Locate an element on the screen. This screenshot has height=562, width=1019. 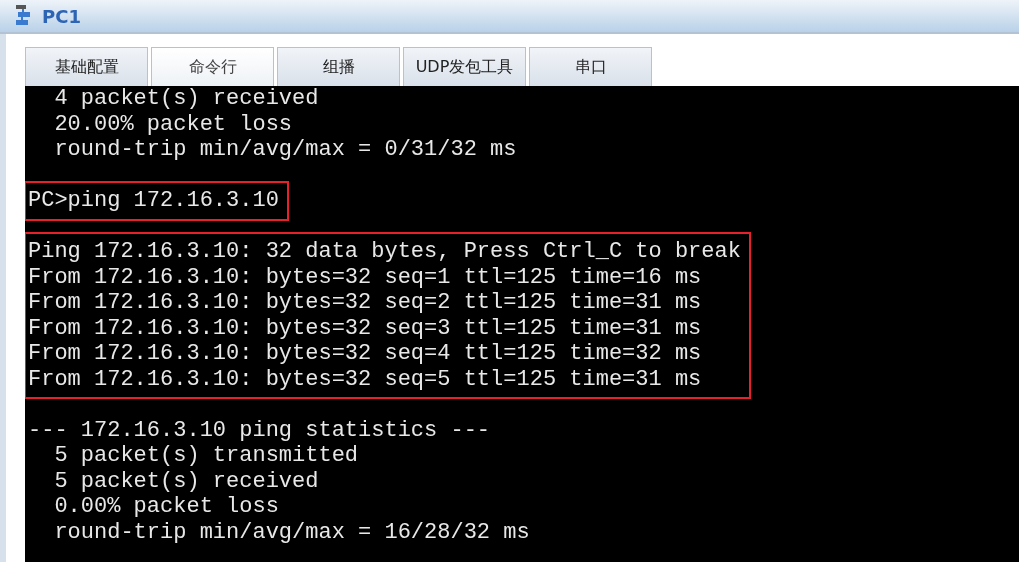
terminal-line: 4 packet(s) received is located at coordinates (186, 99).